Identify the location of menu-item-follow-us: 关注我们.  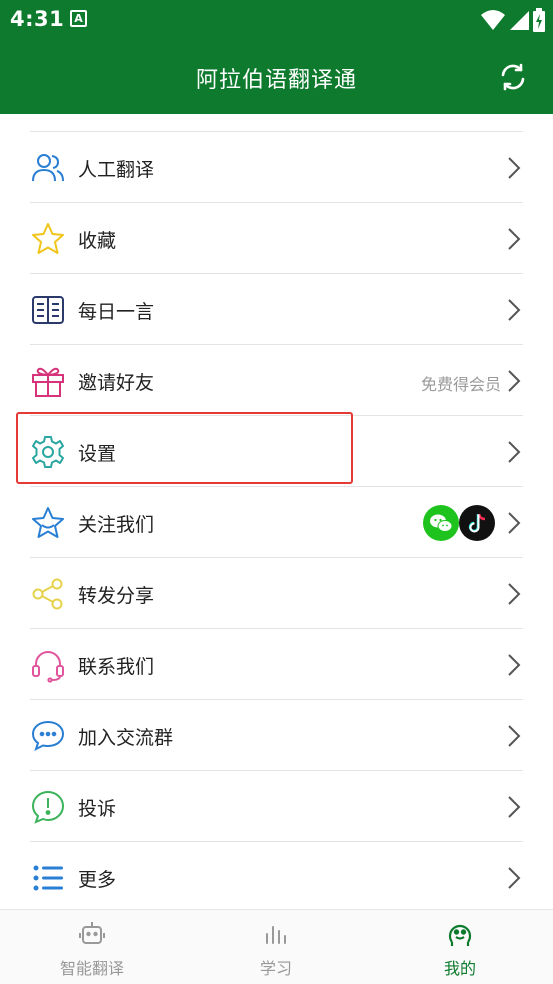
(276, 522).